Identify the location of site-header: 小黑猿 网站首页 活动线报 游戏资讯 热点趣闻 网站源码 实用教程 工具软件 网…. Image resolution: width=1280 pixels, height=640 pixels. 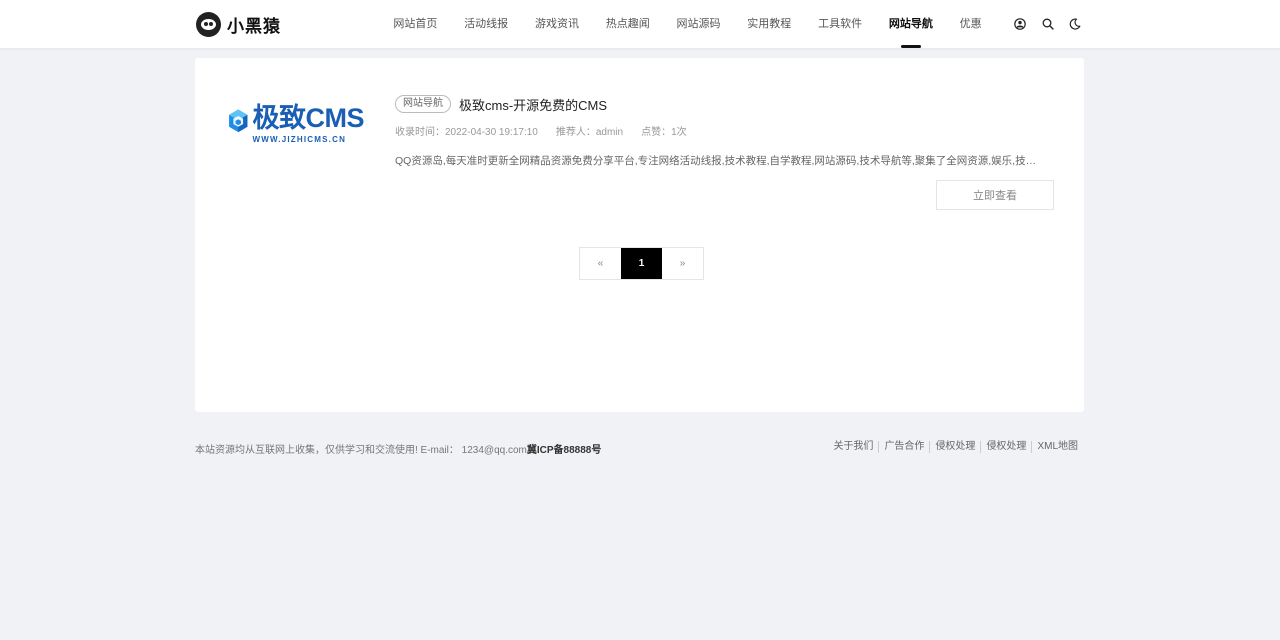
(640, 24).